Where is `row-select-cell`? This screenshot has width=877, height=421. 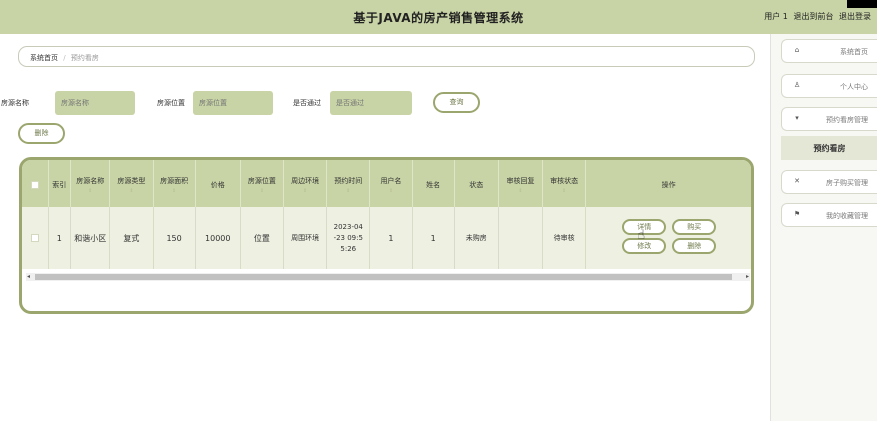 row-select-cell is located at coordinates (35, 238).